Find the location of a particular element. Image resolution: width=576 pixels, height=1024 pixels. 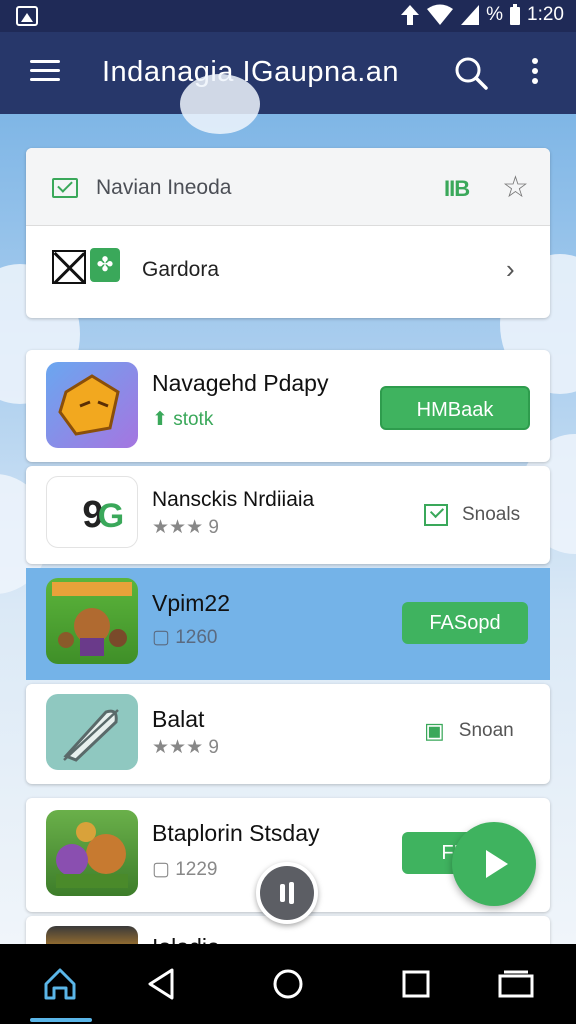

home-underline is located at coordinates (61, 1020).